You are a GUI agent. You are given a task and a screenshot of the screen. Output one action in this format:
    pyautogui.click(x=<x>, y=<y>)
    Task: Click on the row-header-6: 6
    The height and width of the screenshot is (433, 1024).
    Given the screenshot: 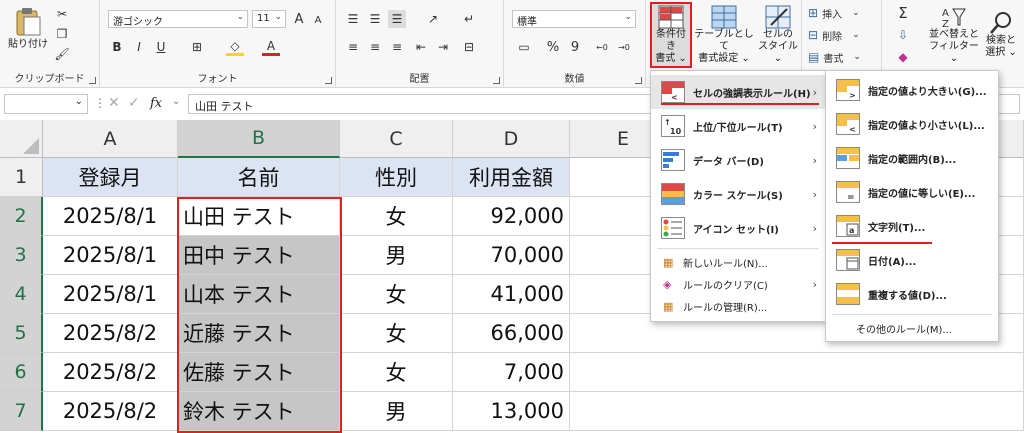 What is the action you would take?
    pyautogui.click(x=21, y=372)
    